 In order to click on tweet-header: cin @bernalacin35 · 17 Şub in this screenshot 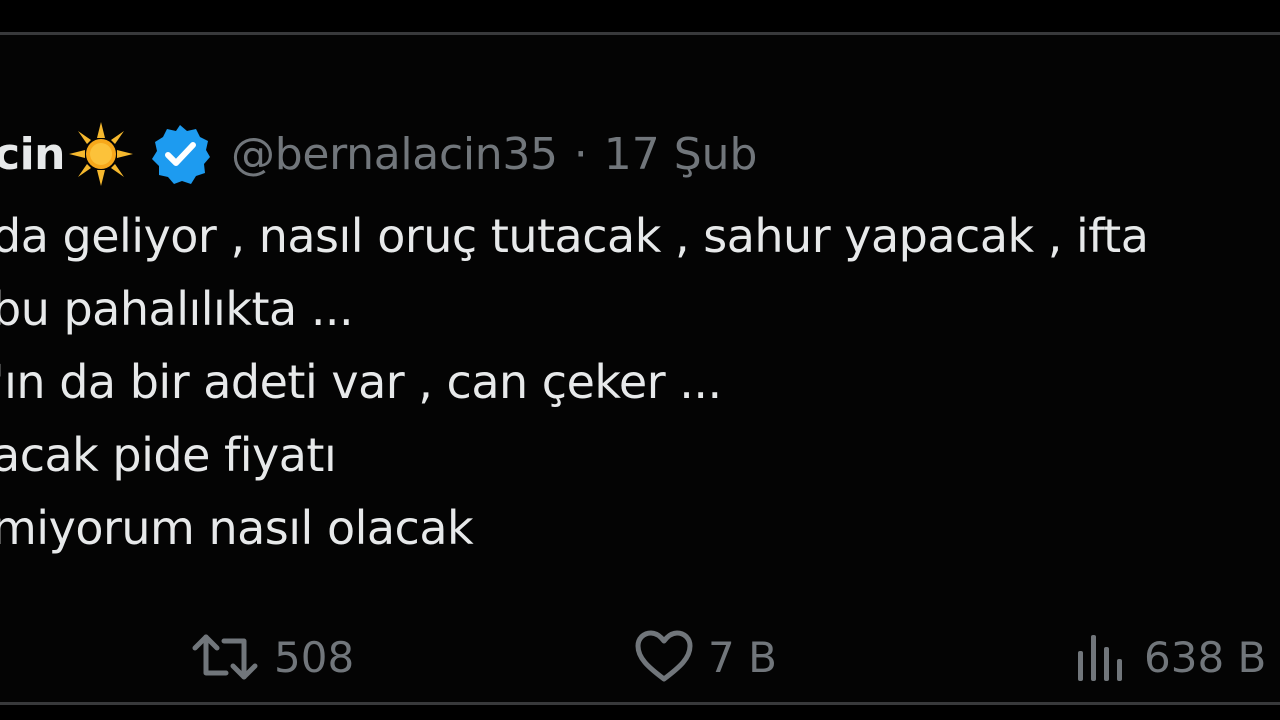, I will do `click(378, 154)`.